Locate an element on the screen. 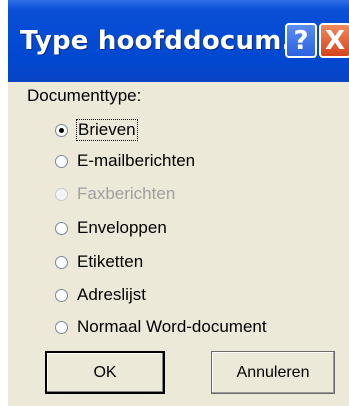  option-normaal-word-document: Normaal Word-document is located at coordinates (161, 327).